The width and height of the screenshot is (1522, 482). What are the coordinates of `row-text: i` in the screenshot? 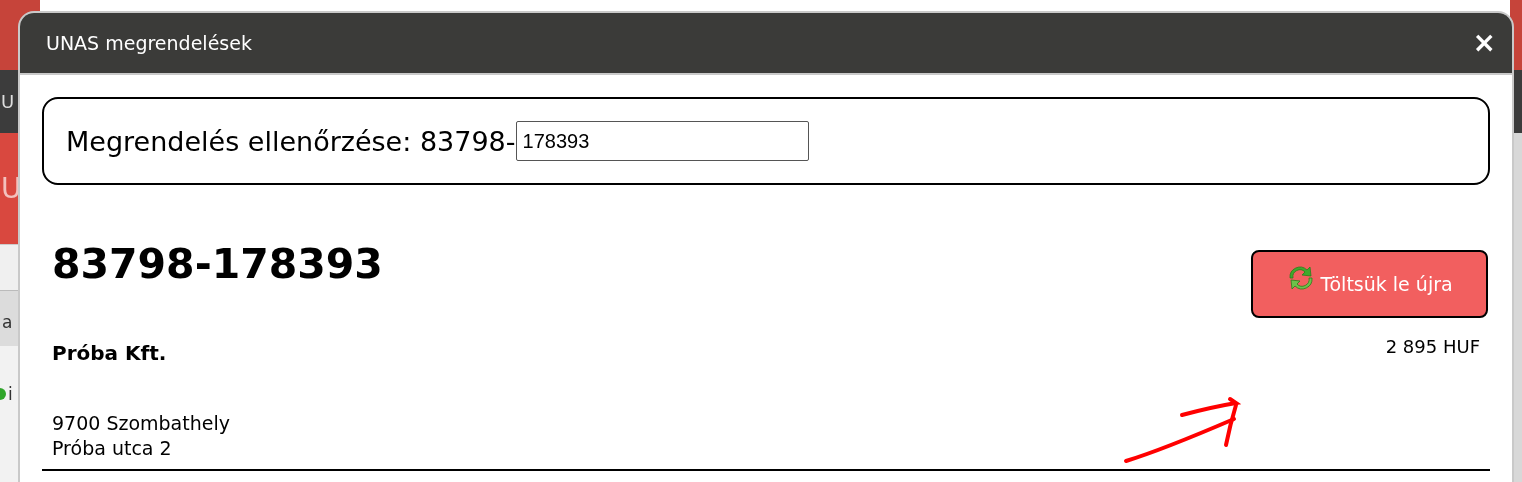 It's located at (10, 394).